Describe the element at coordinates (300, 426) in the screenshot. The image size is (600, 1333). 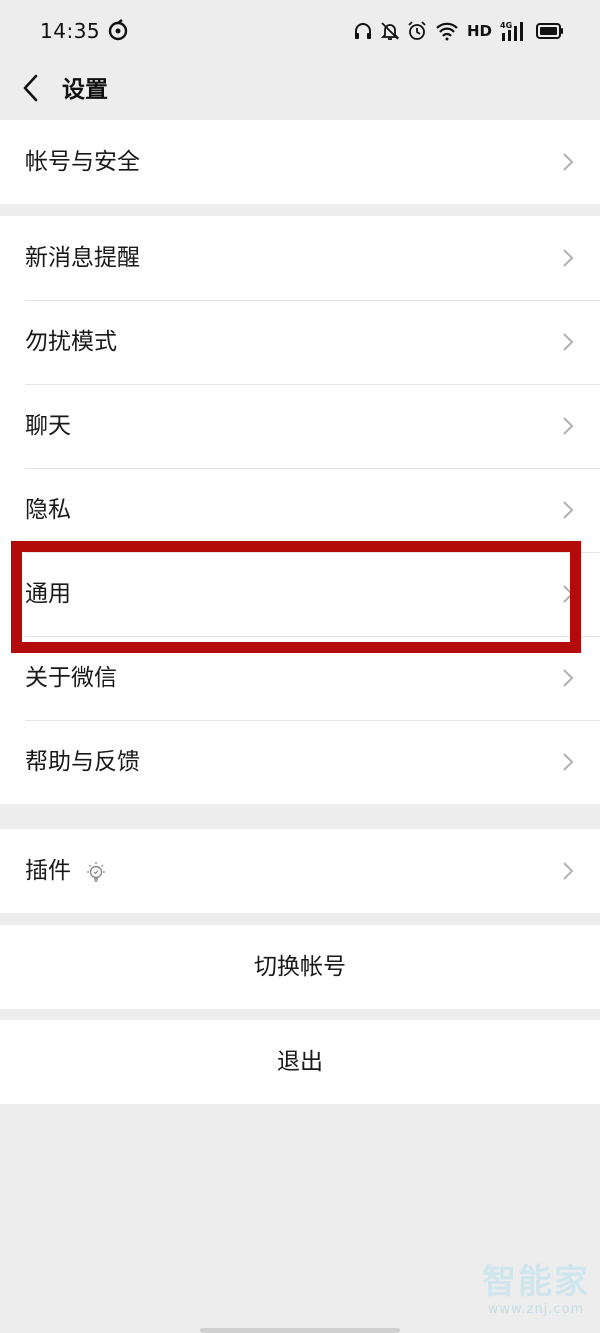
I see `settings-item-chat: 聊天` at that location.